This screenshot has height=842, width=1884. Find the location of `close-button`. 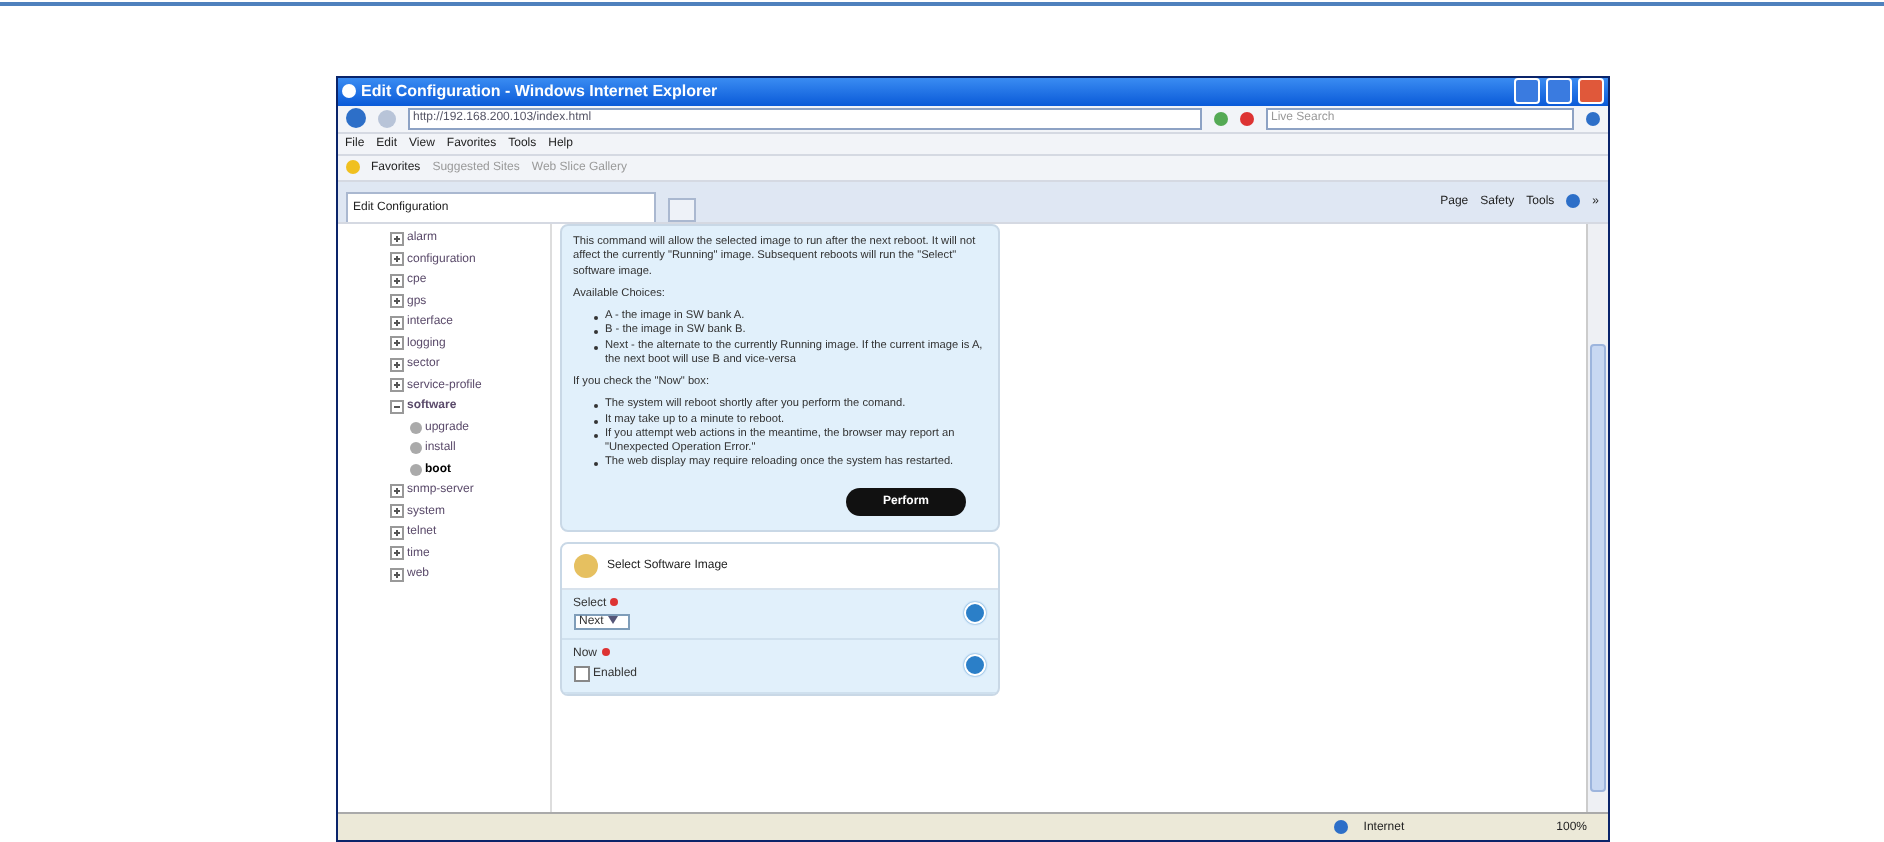

close-button is located at coordinates (1590, 91).